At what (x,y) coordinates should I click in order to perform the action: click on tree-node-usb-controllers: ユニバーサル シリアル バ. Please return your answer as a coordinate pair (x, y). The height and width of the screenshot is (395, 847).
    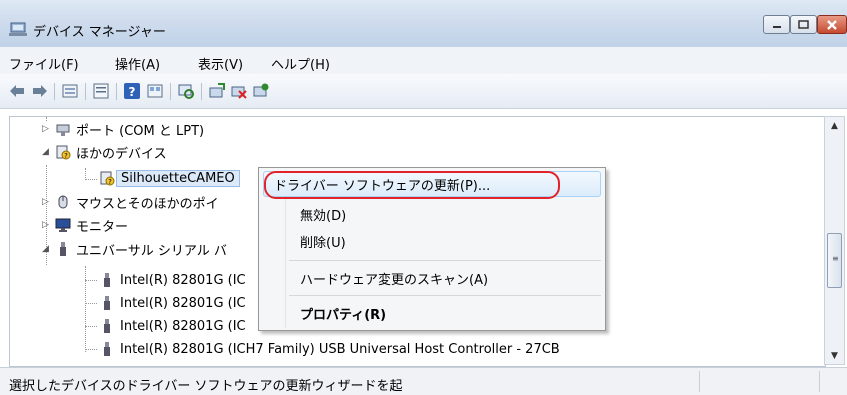
    Looking at the image, I should click on (141, 249).